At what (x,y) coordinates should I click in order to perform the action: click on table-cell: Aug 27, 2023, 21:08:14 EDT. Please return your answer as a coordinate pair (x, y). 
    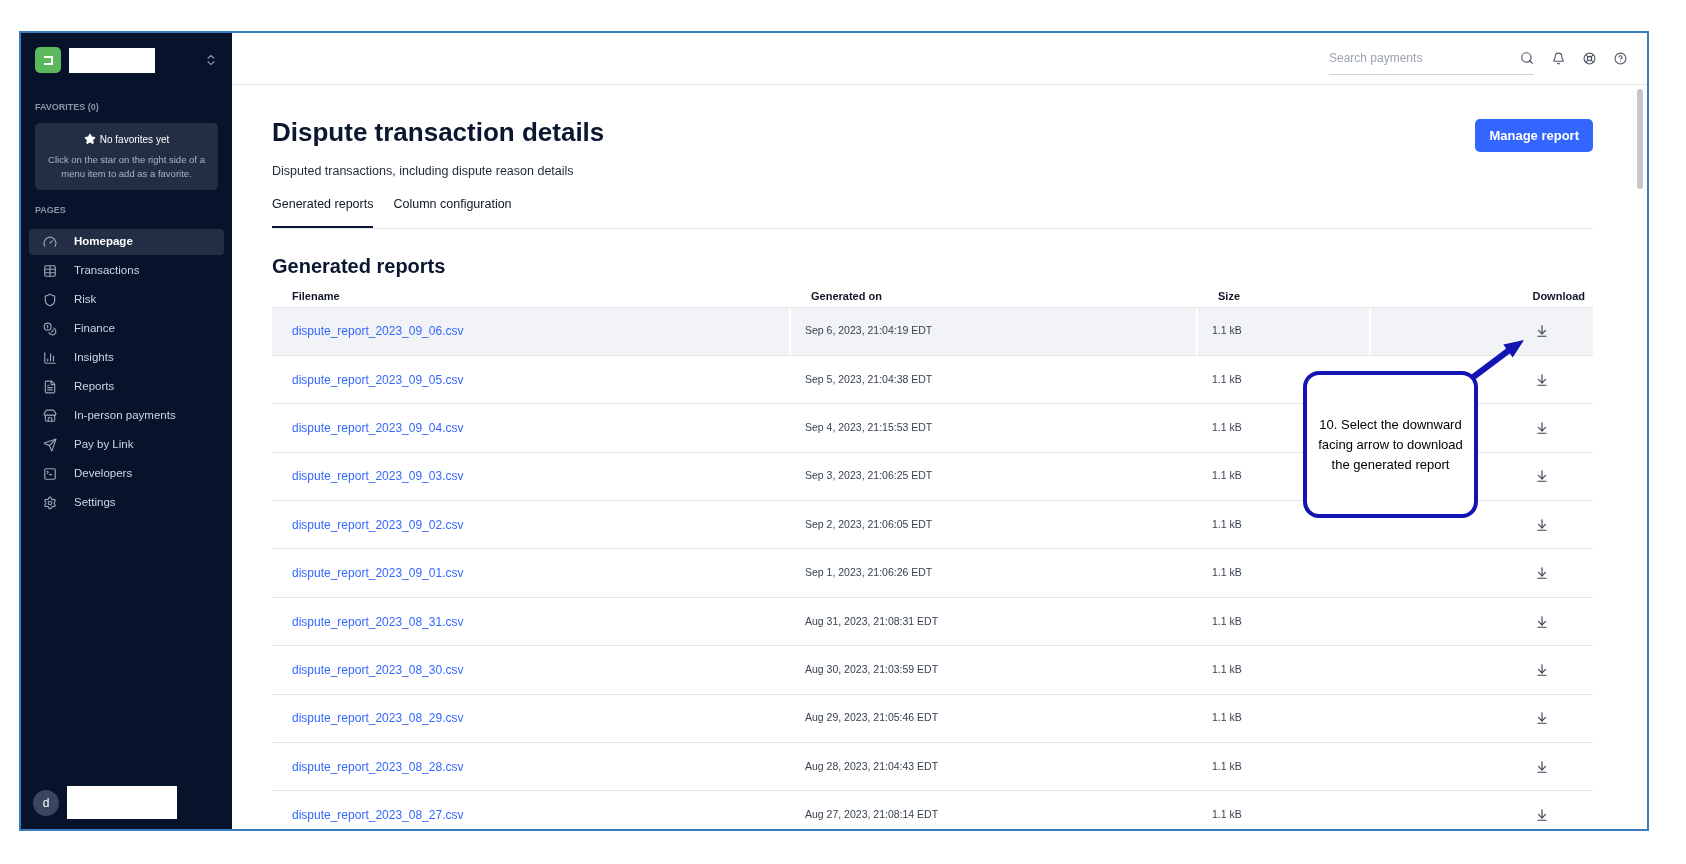
    Looking at the image, I should click on (872, 815).